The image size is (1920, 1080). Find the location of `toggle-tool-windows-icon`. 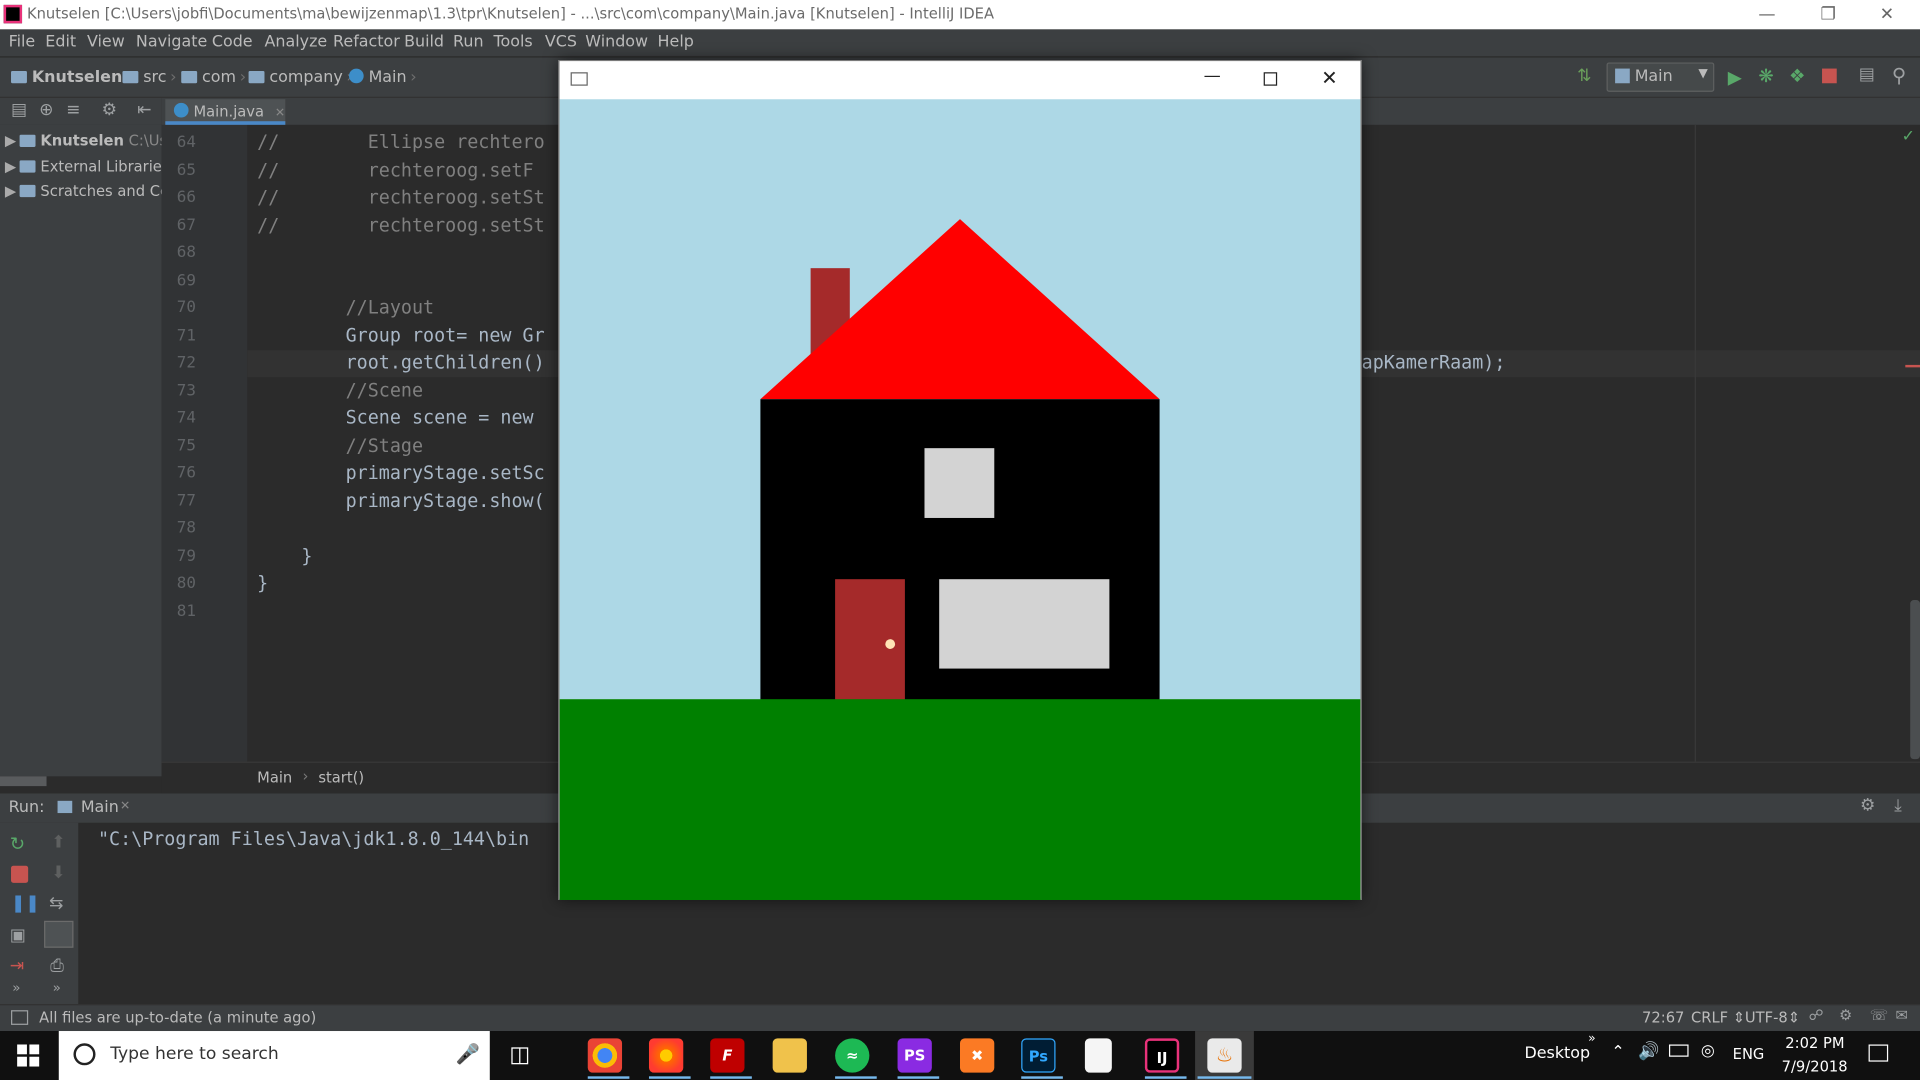

toggle-tool-windows-icon is located at coordinates (20, 1017).